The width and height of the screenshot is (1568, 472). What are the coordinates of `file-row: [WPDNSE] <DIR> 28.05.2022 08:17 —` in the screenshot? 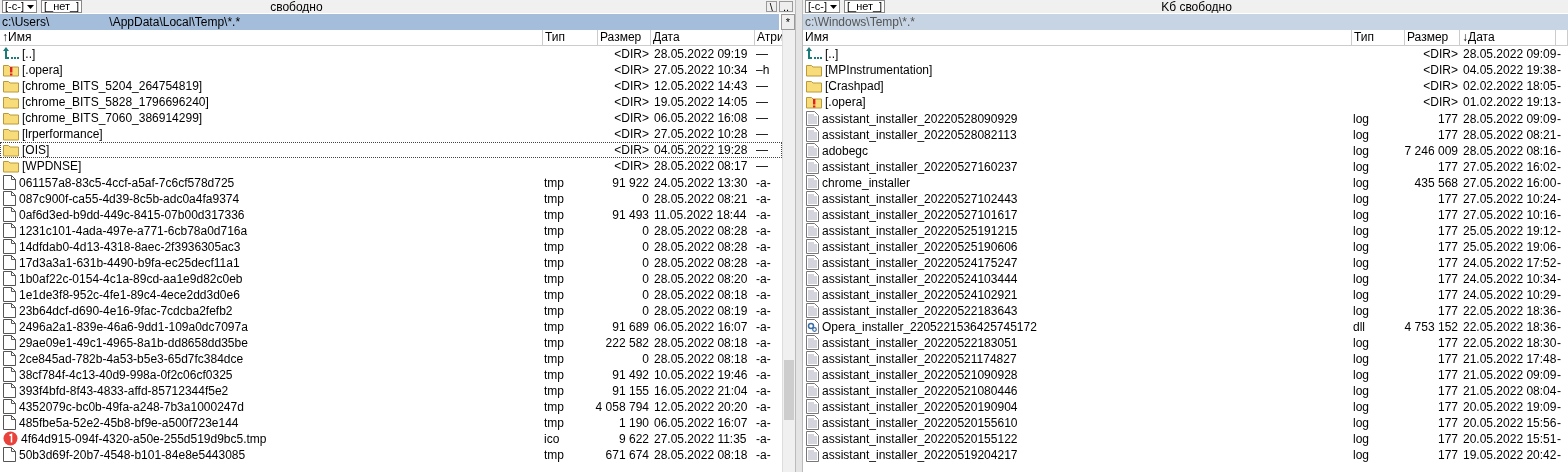 It's located at (391, 166).